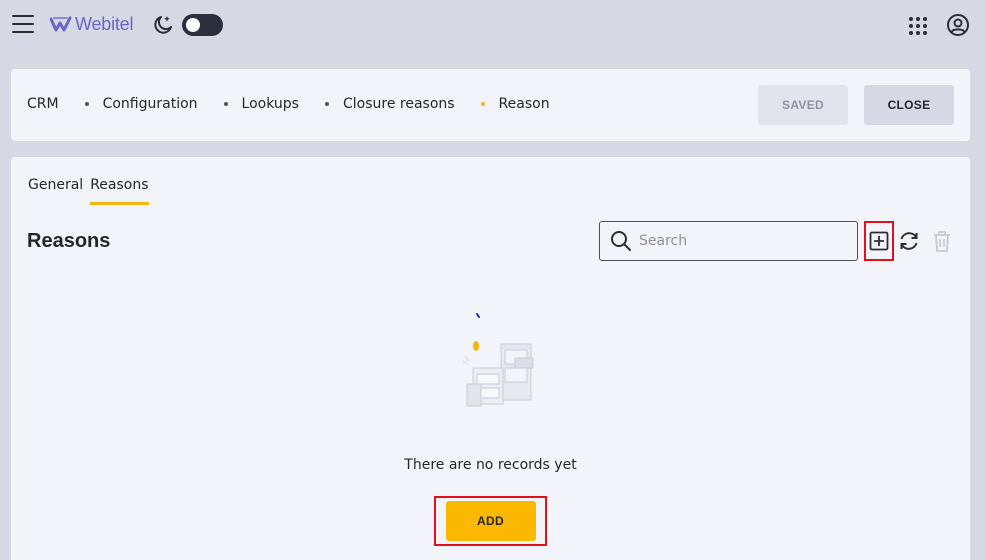 The width and height of the screenshot is (985, 560). What do you see at coordinates (270, 104) in the screenshot?
I see `breadcrumb-lookups: Lookups` at bounding box center [270, 104].